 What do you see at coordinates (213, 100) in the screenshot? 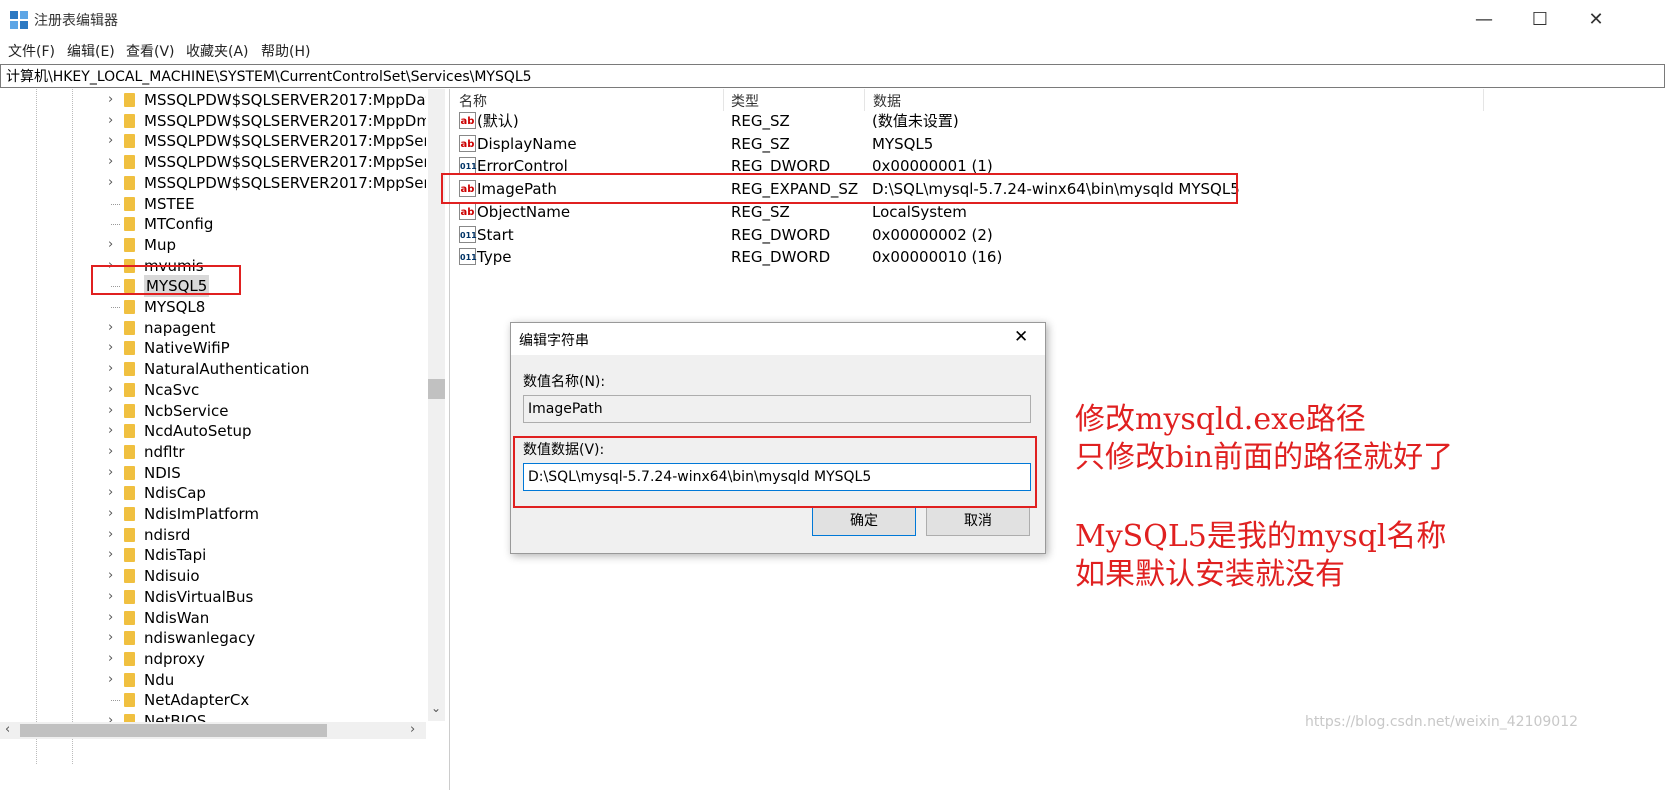
I see `tree-item: › MSSQLPDW$SQLSERVER2017:MppDataM` at bounding box center [213, 100].